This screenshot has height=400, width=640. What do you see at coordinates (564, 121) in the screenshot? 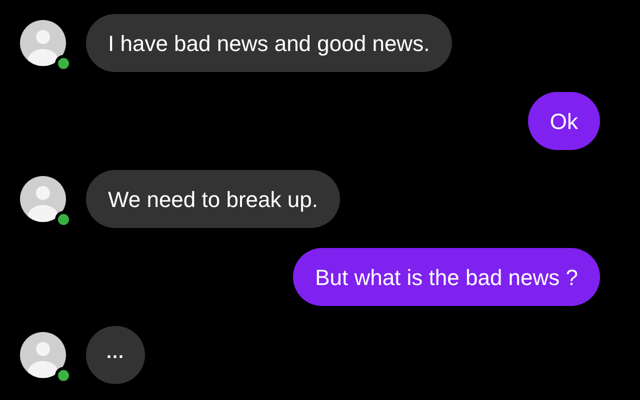
I see `message-bubble: Ok` at bounding box center [564, 121].